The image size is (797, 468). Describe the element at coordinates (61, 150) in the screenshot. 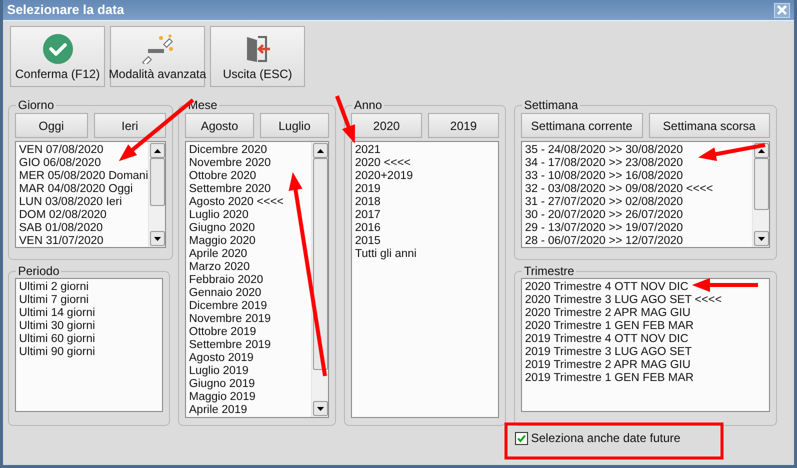

I see `list-item: VEN 07/08/2020` at that location.